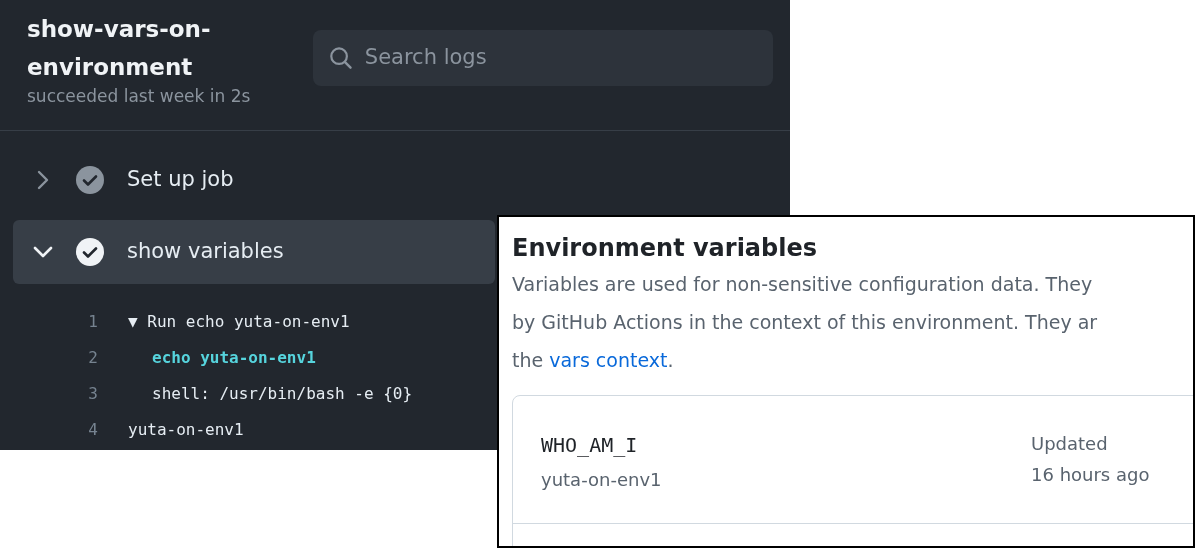 Image resolution: width=1195 pixels, height=548 pixels. What do you see at coordinates (43, 180) in the screenshot?
I see `chevron-right-icon` at bounding box center [43, 180].